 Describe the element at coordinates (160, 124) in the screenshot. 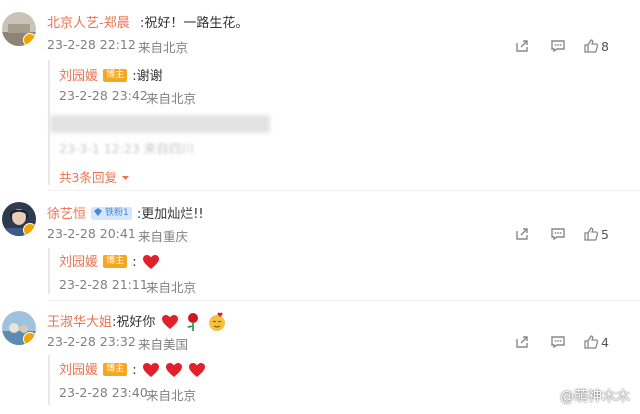

I see `blurred-reply` at that location.